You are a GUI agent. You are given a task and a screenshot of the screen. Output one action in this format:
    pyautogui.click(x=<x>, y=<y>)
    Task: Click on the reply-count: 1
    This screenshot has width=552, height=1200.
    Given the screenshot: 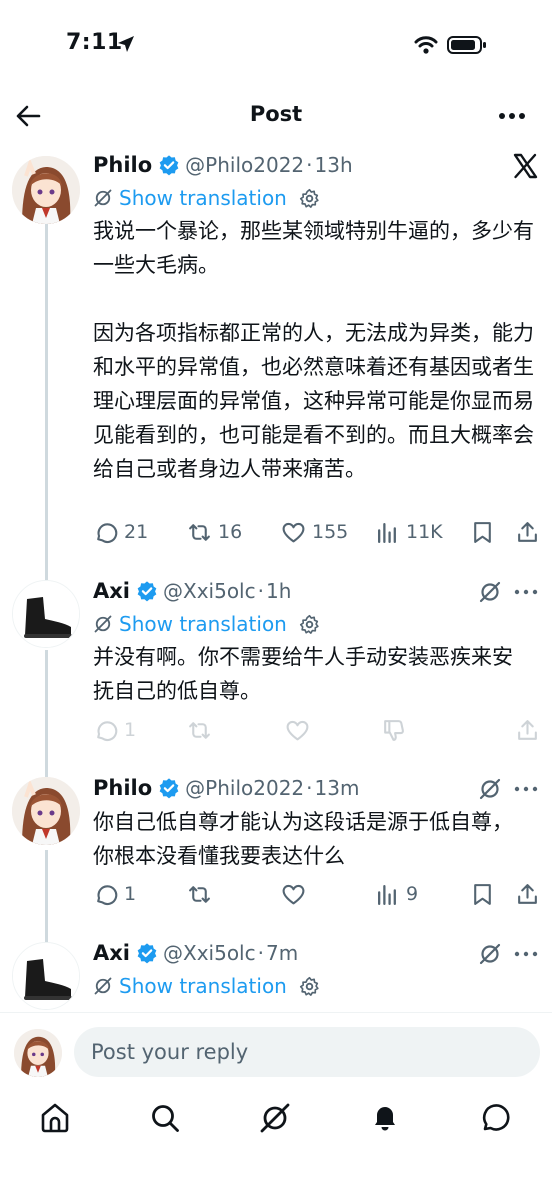 What is the action you would take?
    pyautogui.click(x=130, y=730)
    